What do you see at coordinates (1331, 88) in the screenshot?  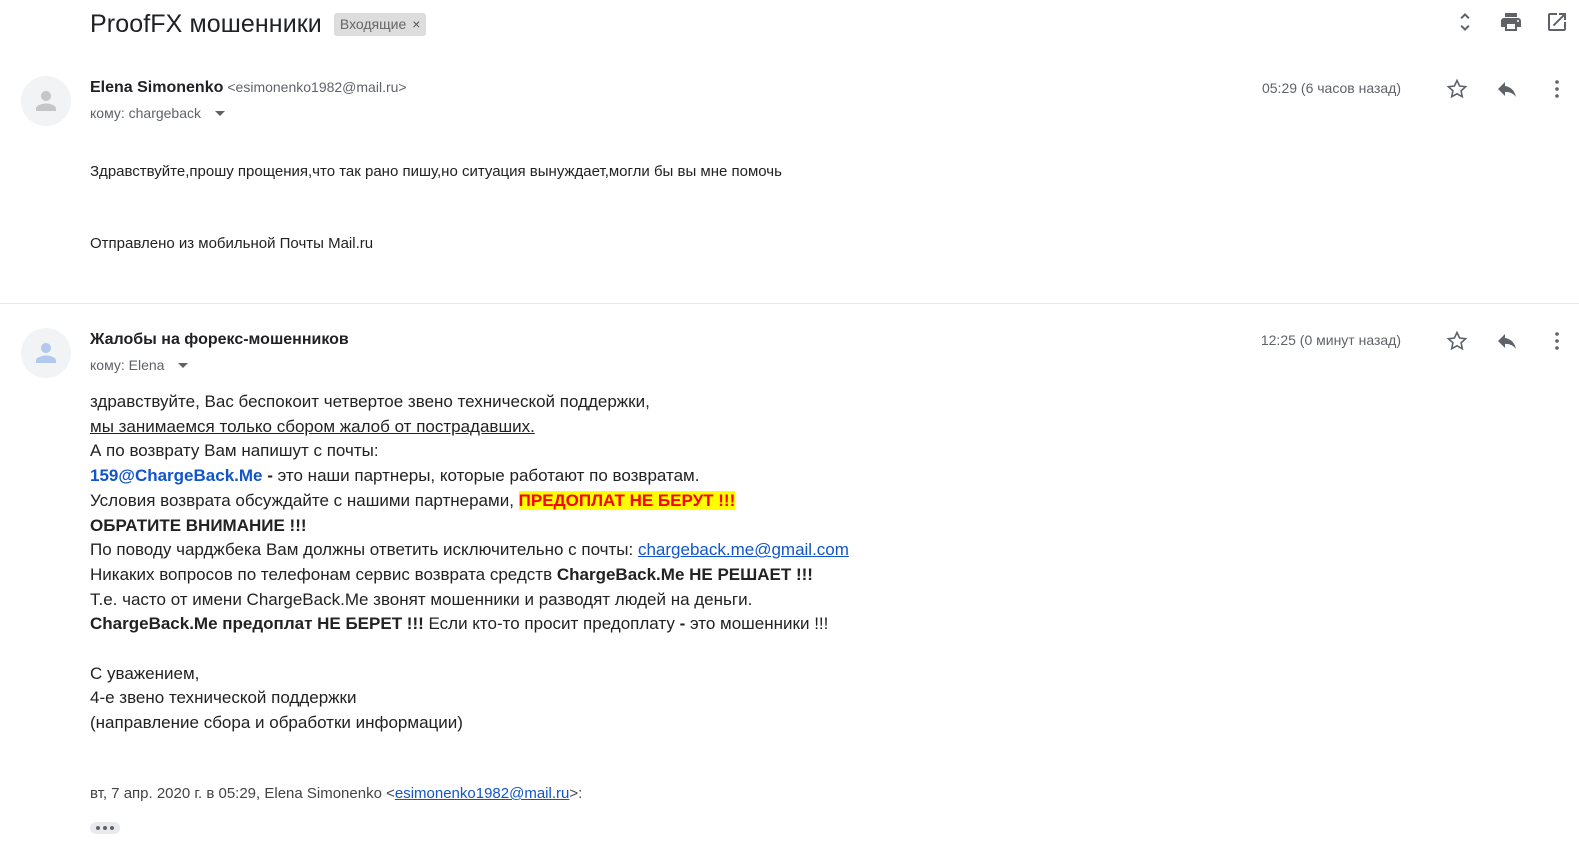 I see `message-time: 05:29 (6 часов назад)` at bounding box center [1331, 88].